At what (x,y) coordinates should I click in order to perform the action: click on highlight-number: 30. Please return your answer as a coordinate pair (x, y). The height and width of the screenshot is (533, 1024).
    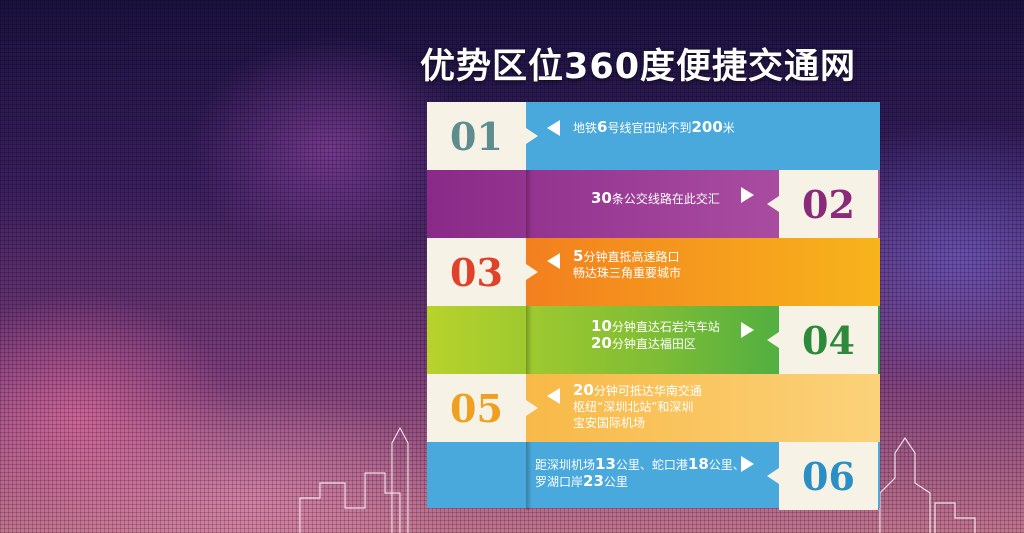
    Looking at the image, I should click on (601, 198).